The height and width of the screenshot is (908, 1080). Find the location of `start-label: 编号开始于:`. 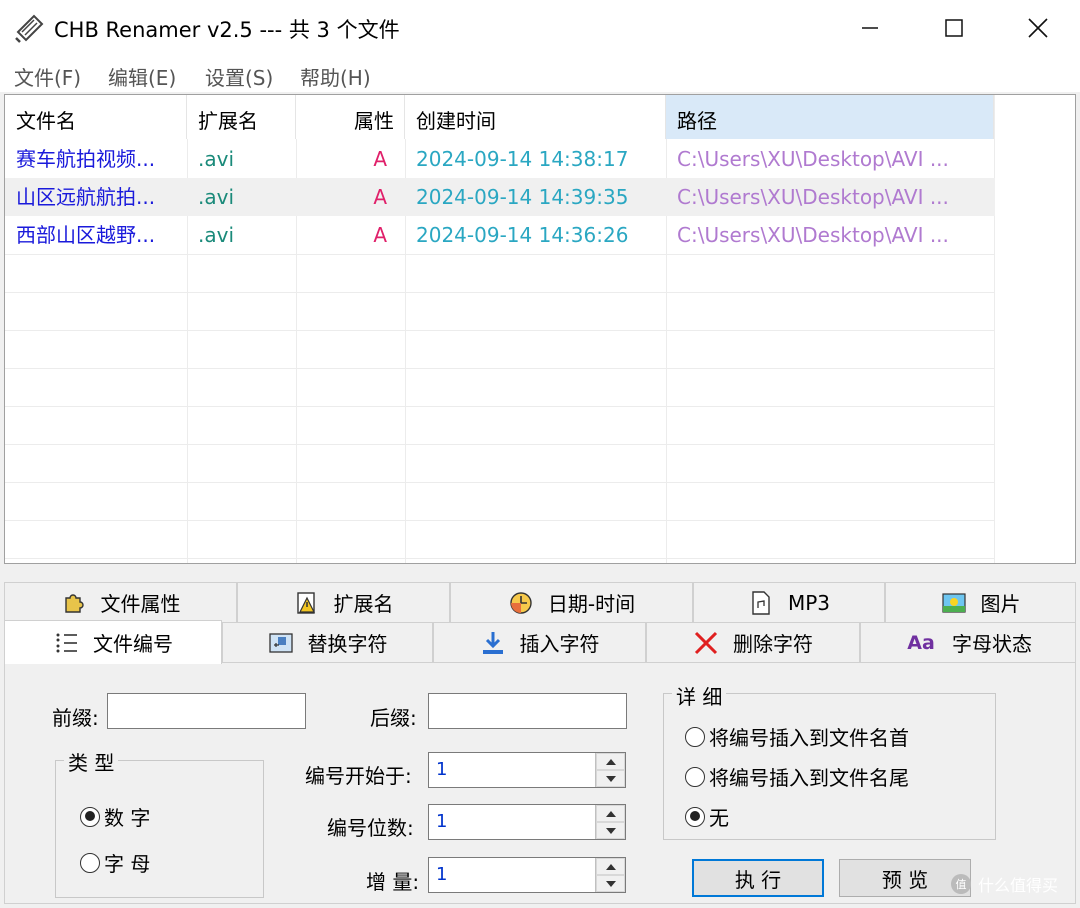

start-label: 编号开始于: is located at coordinates (358, 776).